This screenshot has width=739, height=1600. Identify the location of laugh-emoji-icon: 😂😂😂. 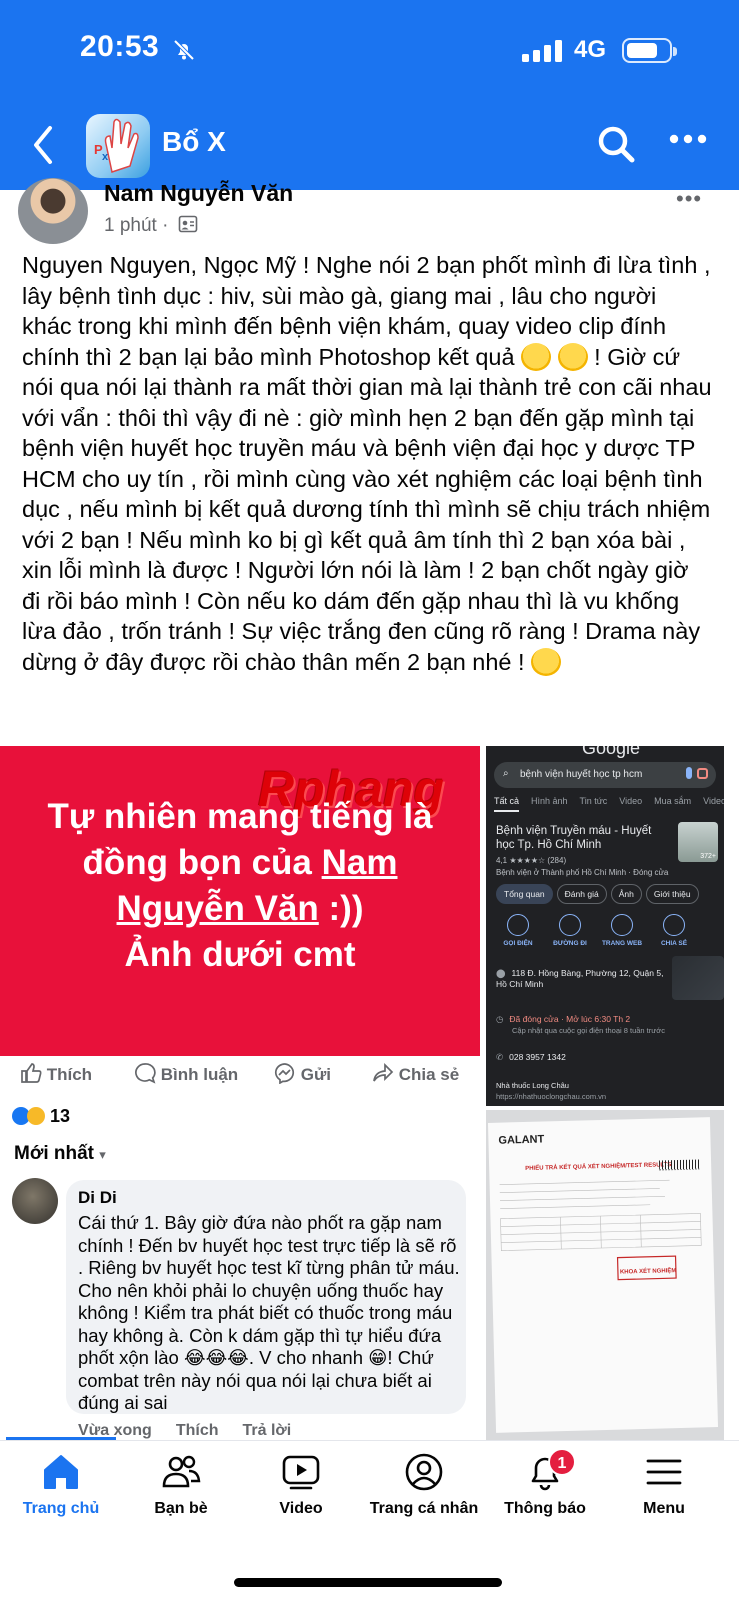
(216, 1357).